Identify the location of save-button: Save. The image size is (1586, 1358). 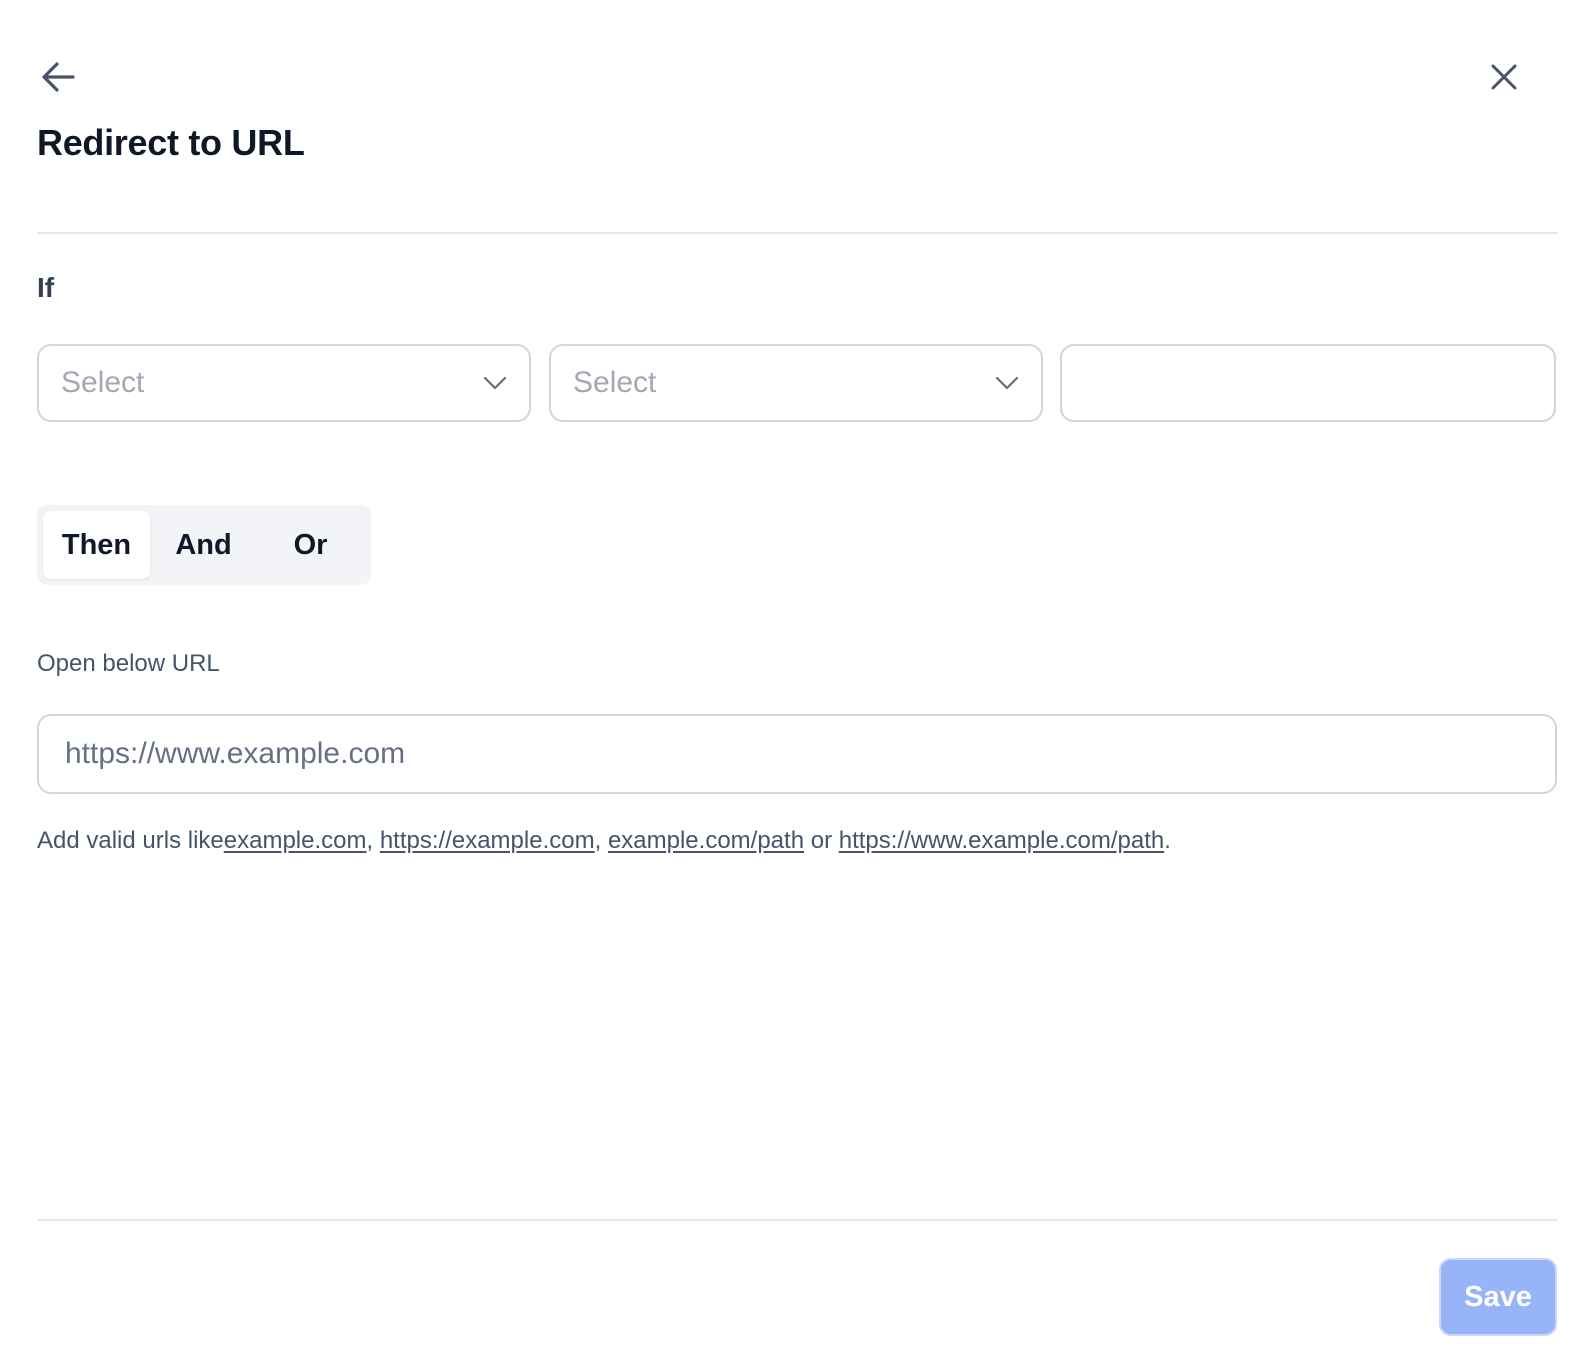
(1498, 1297).